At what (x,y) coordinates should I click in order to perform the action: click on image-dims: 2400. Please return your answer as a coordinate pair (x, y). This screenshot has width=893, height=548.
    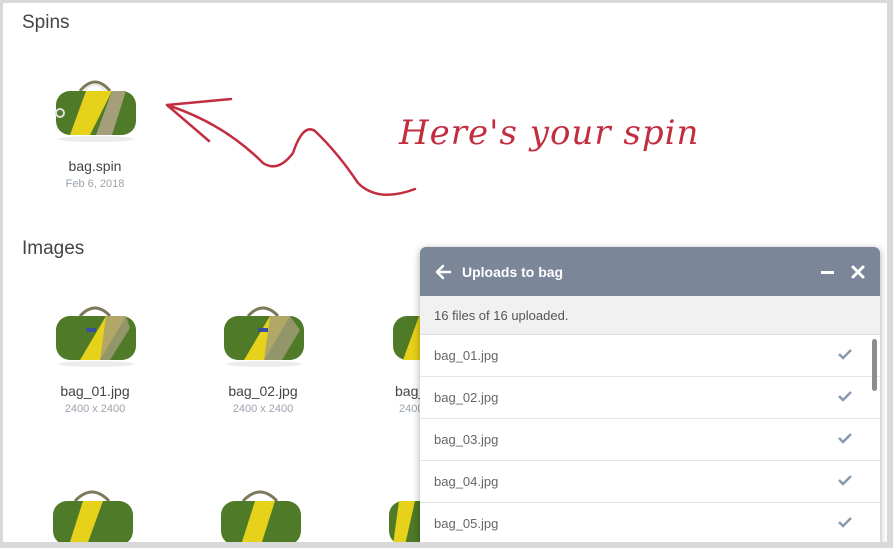
    Looking at the image, I should click on (411, 409).